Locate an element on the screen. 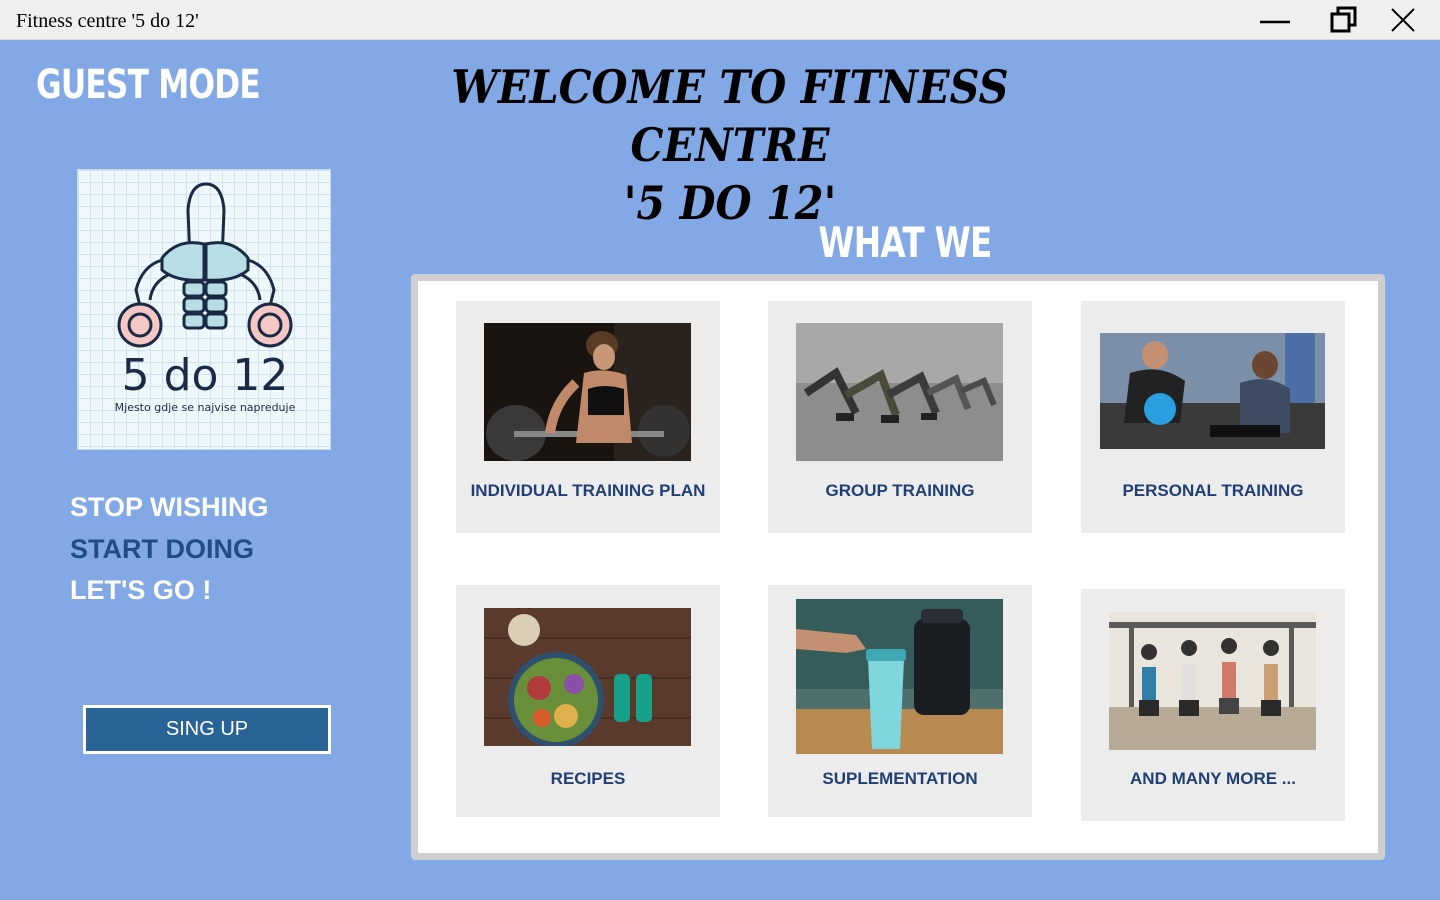 The image size is (1440, 900). offer-card-group-training: GROUP TRAINING is located at coordinates (900, 417).